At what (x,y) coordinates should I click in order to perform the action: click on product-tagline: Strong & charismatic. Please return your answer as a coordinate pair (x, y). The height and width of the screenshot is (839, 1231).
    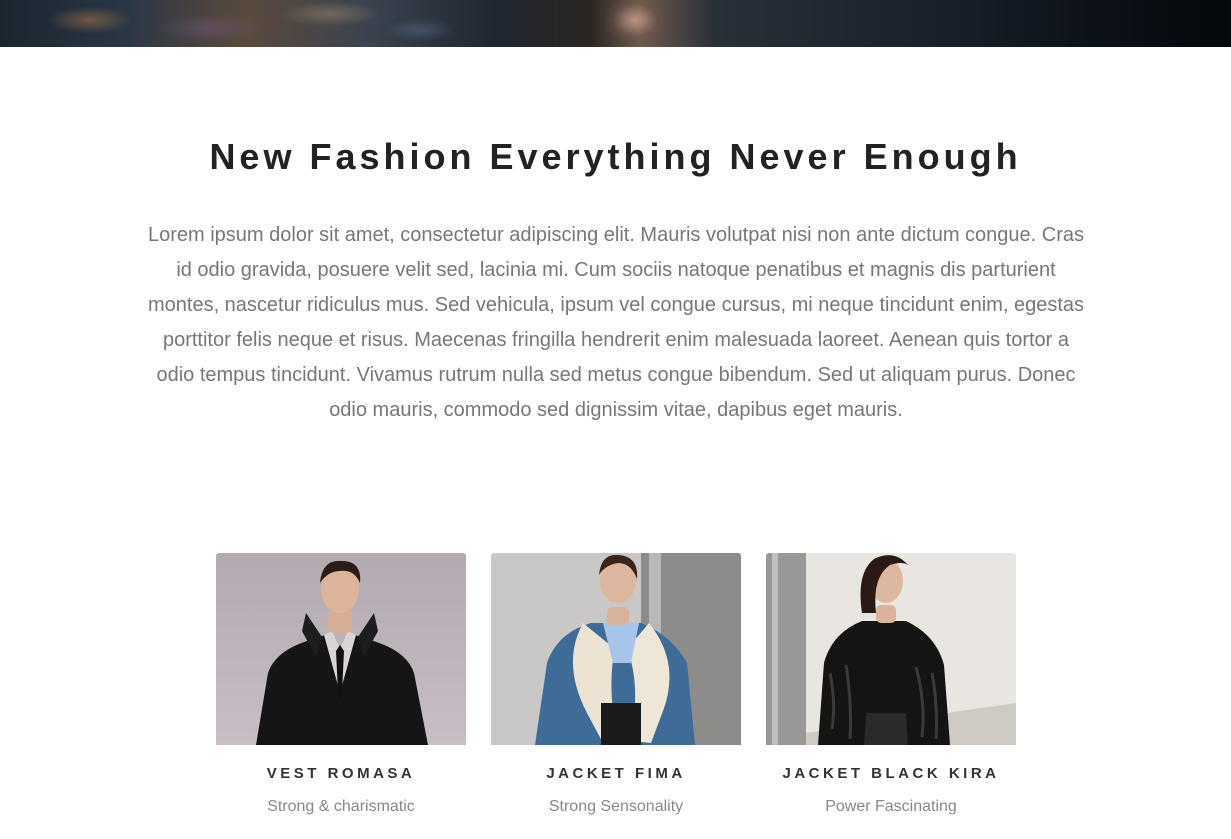
    Looking at the image, I should click on (341, 806).